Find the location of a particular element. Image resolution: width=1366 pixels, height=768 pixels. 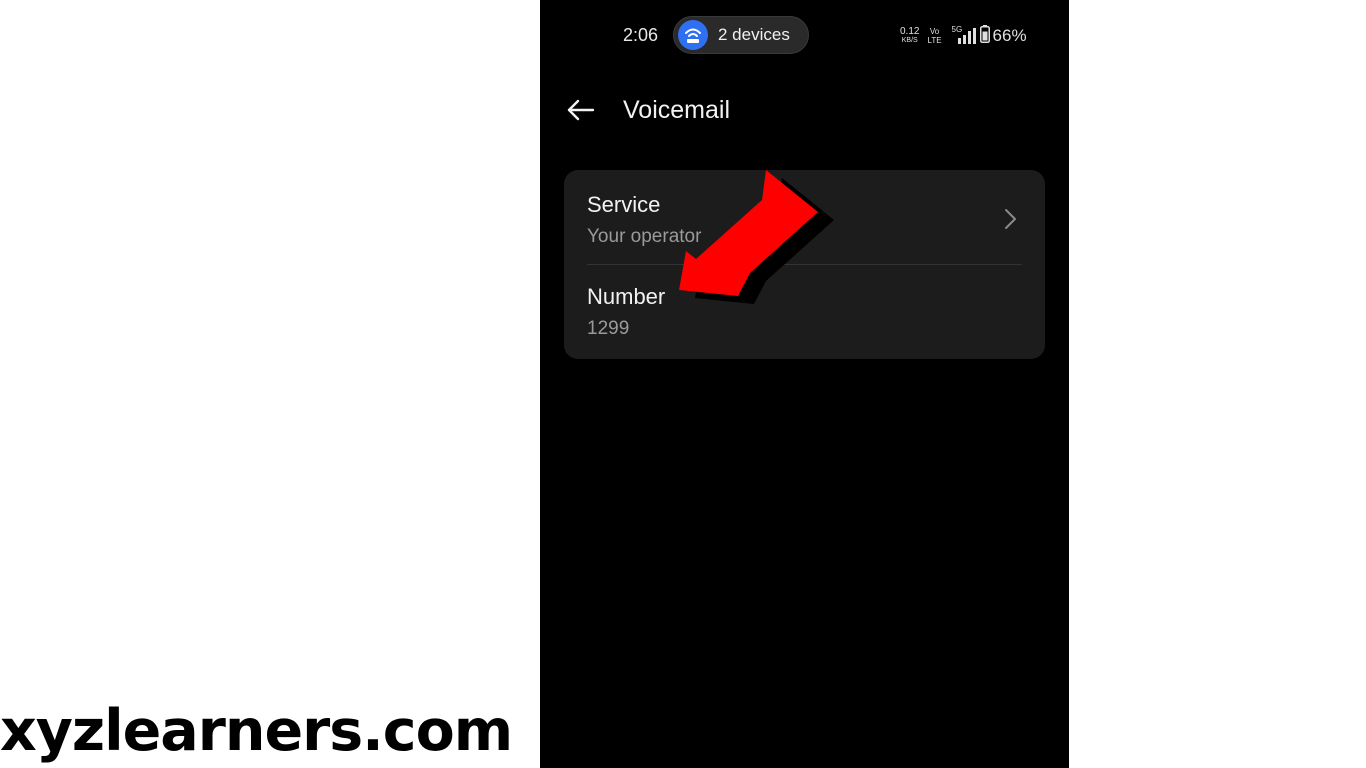

net-speed: 0.12 KB/S is located at coordinates (909, 36).